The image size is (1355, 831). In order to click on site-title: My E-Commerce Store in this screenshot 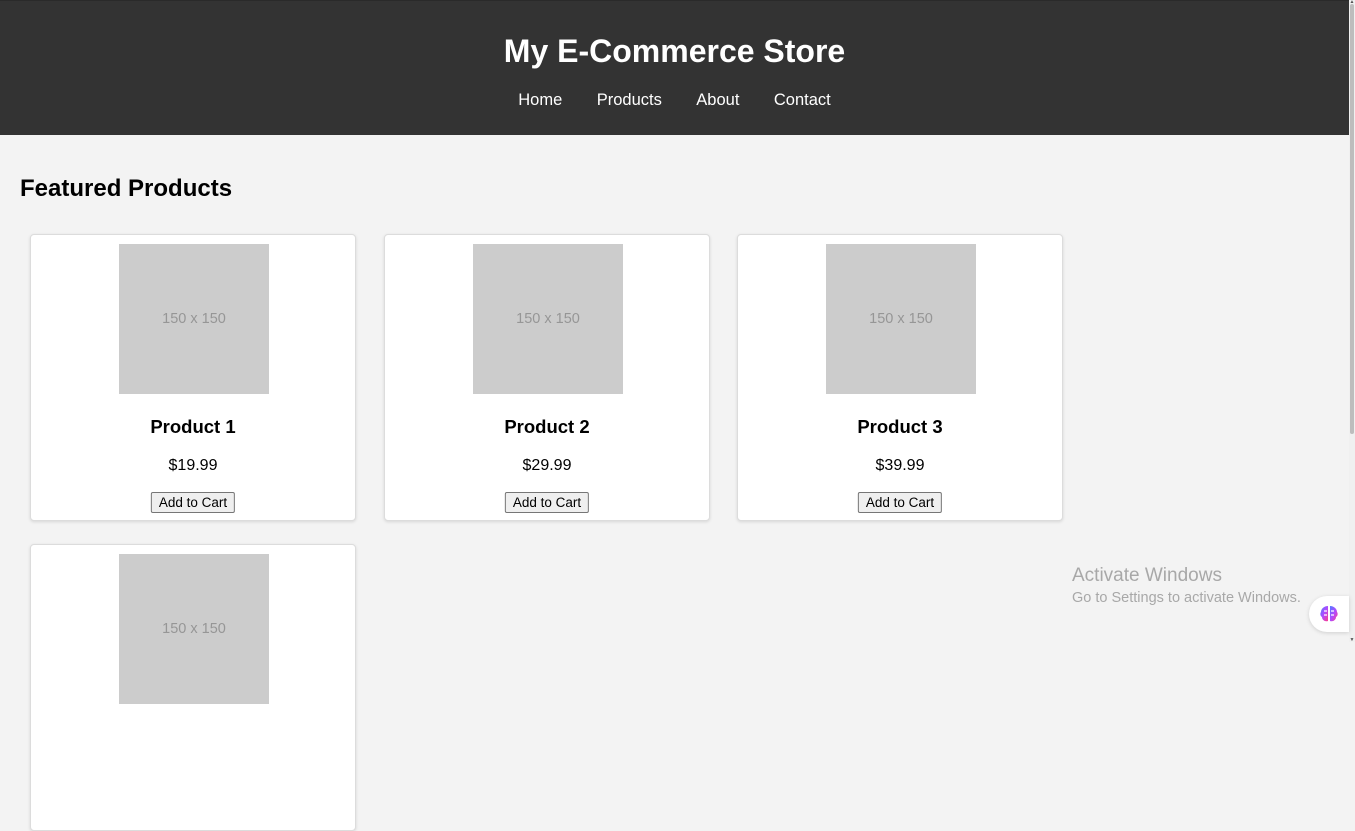, I will do `click(674, 51)`.